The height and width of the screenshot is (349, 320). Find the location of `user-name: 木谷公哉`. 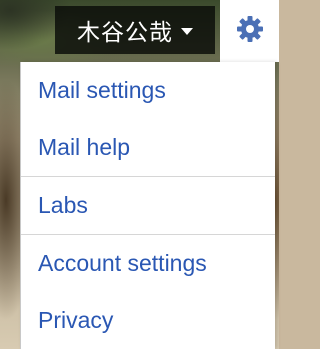

user-name: 木谷公哉 is located at coordinates (125, 33).